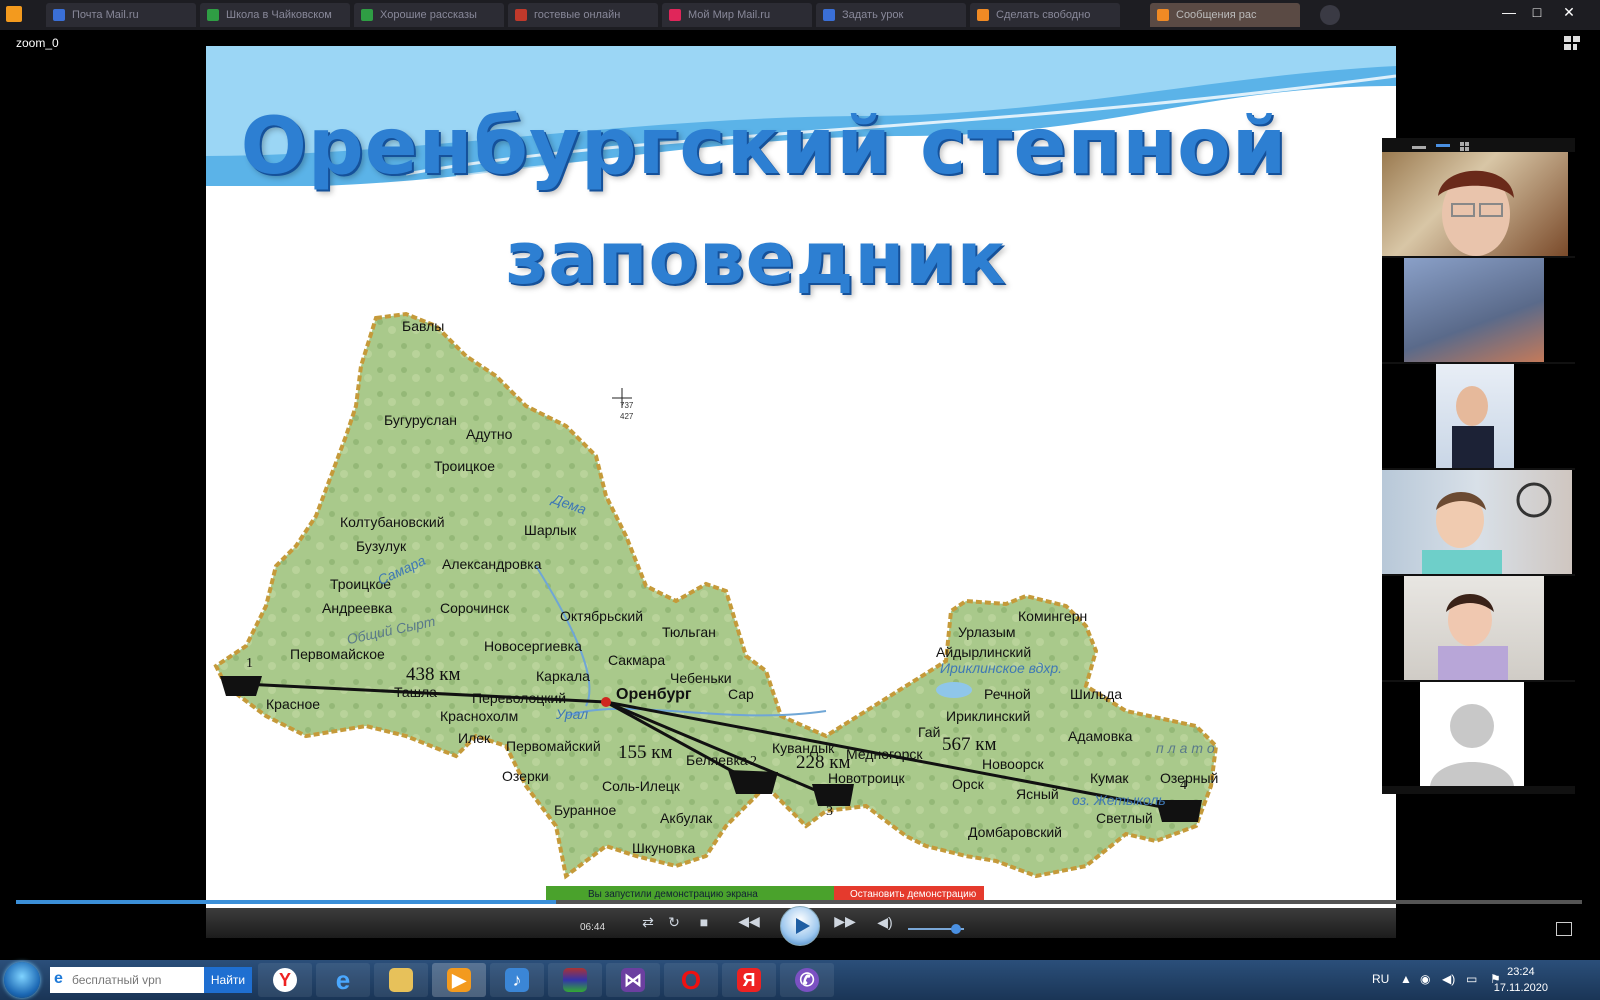  What do you see at coordinates (799, 902) in the screenshot?
I see `seek-bar` at bounding box center [799, 902].